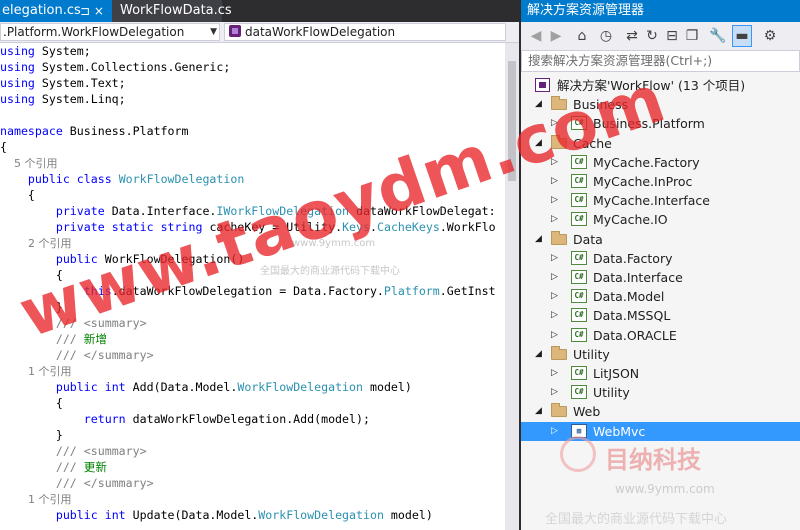  I want to click on code-line: 2 个引用, so click(36, 243).